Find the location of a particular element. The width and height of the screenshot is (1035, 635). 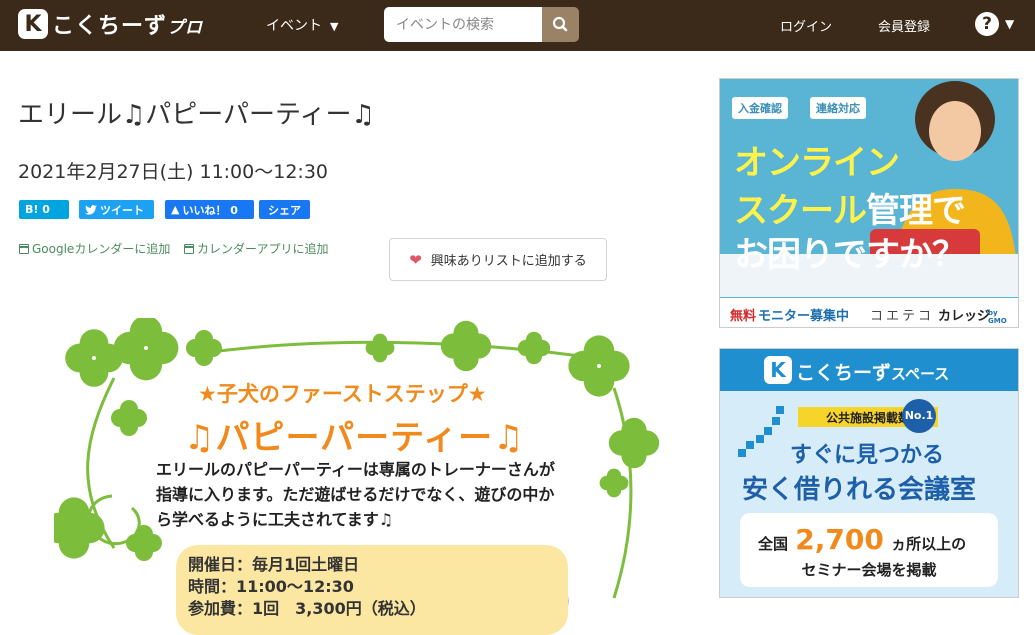

tweet-button: ツイート is located at coordinates (116, 209).